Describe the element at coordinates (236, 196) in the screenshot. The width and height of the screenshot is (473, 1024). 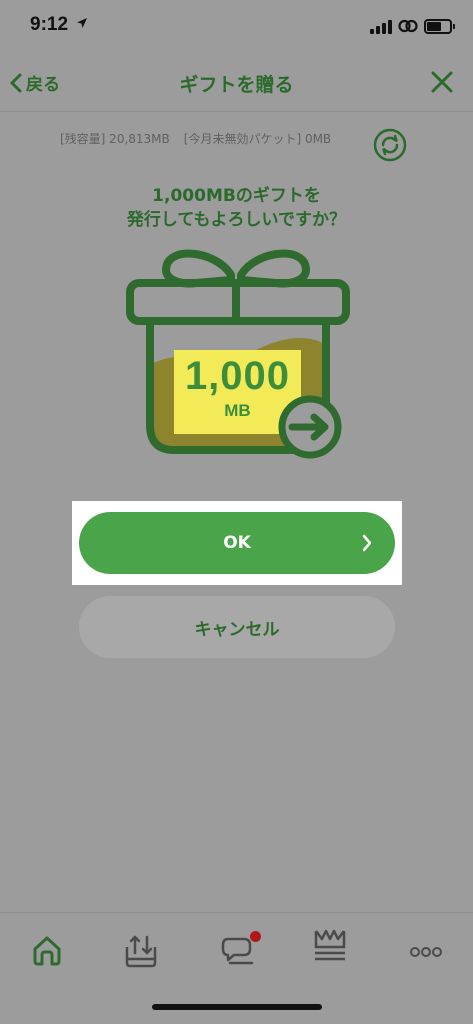
I see `question-line-1: 1,000MBのギフトを` at that location.